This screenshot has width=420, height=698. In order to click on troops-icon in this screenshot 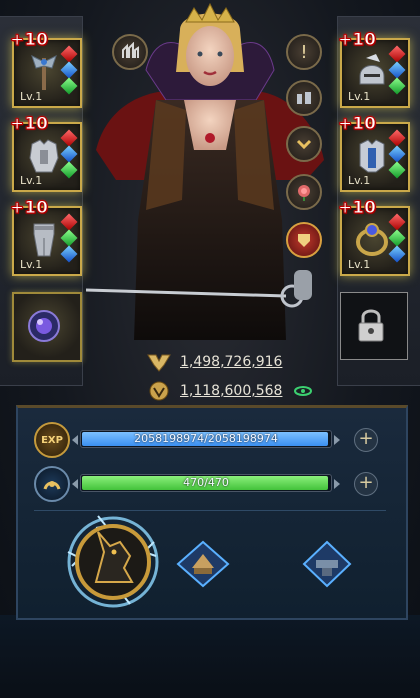, I will do `click(304, 98)`.